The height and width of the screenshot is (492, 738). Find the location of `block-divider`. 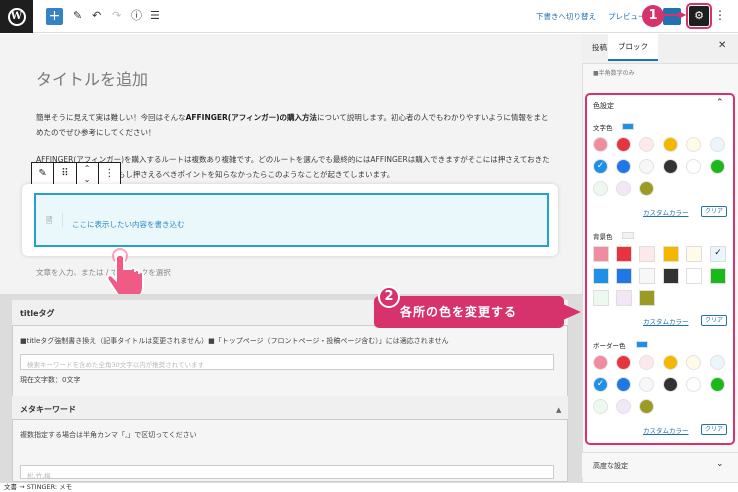

block-divider is located at coordinates (62, 220).